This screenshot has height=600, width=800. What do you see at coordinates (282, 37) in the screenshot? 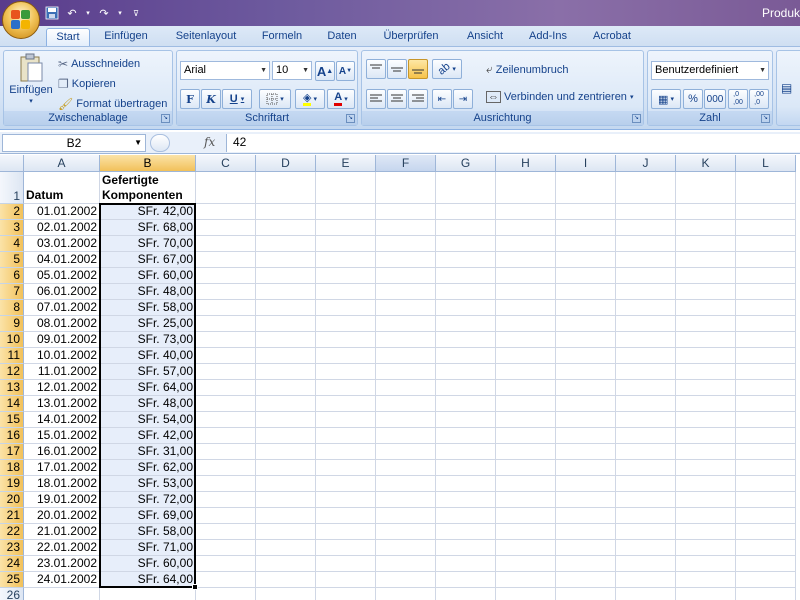
I see `tab-formeln: Formeln` at bounding box center [282, 37].